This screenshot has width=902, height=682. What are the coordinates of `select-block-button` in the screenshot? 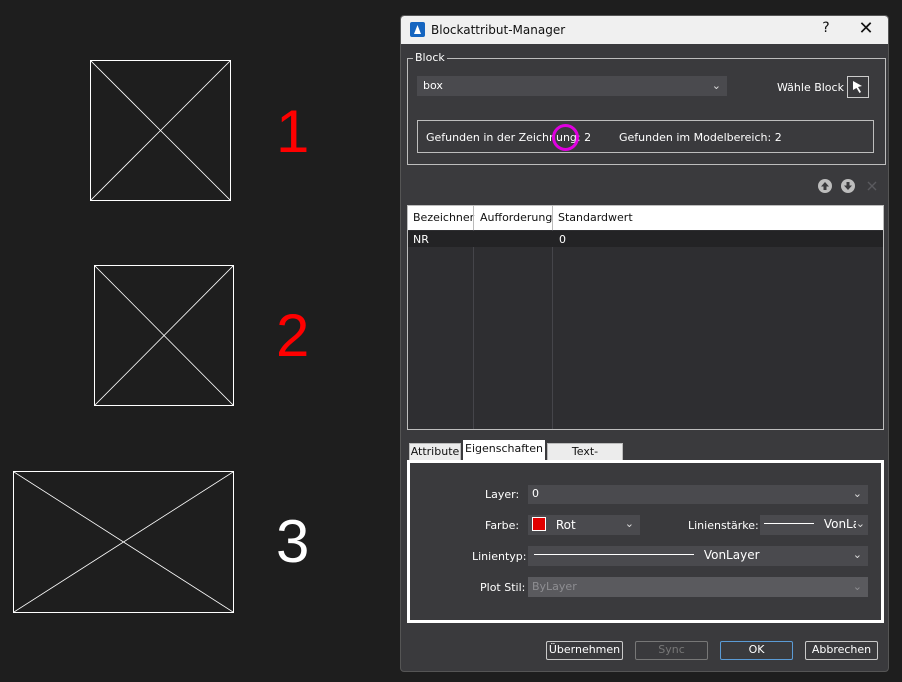 It's located at (858, 87).